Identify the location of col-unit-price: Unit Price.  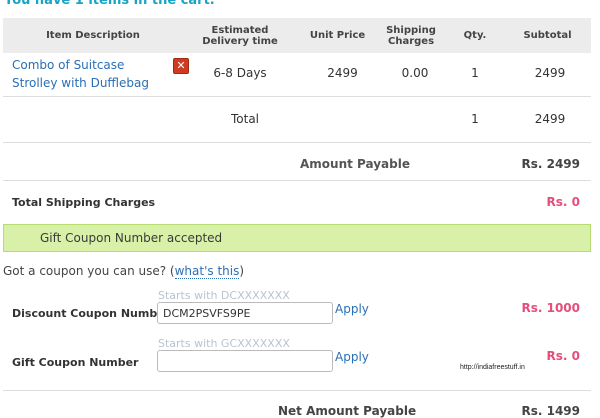
(337, 35).